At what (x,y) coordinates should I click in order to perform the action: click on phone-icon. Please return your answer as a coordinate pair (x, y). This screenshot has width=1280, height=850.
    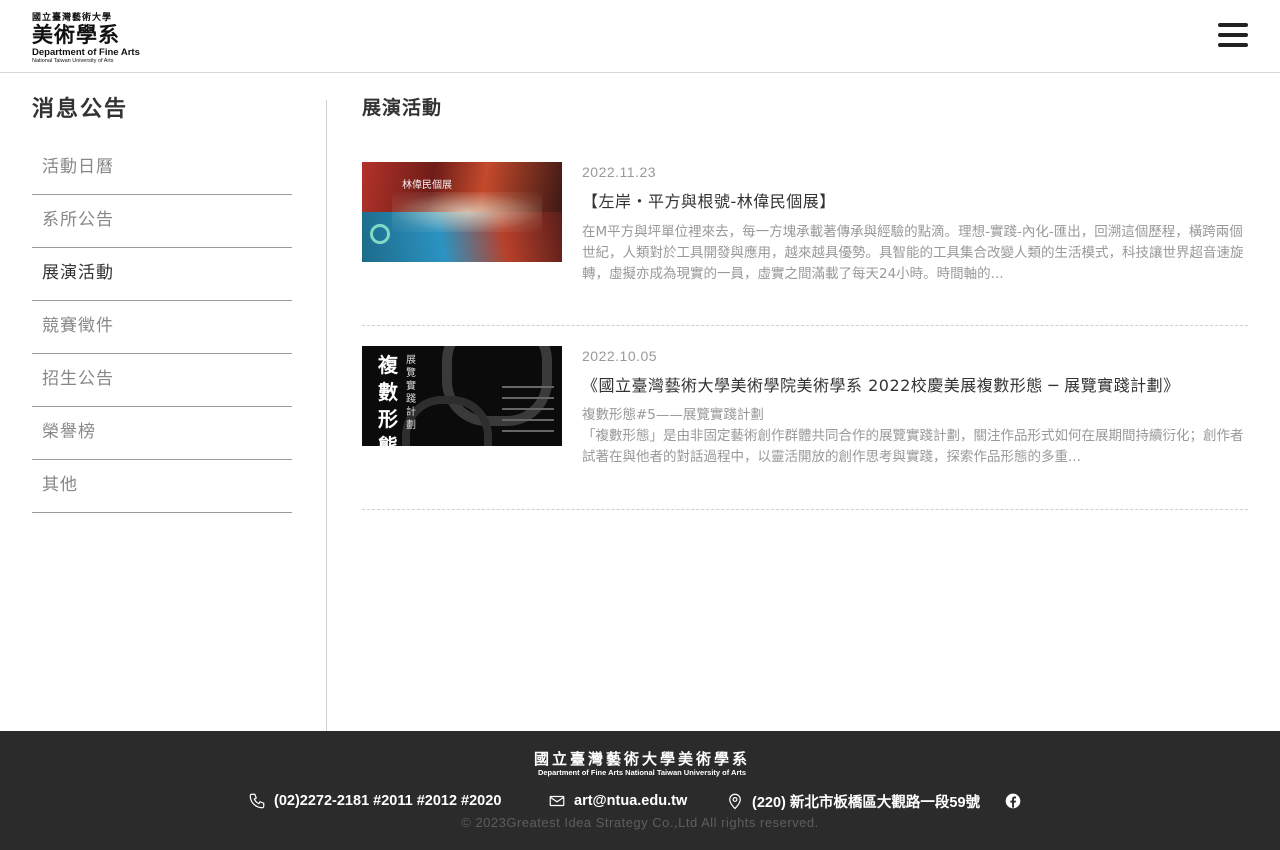
    Looking at the image, I should click on (257, 801).